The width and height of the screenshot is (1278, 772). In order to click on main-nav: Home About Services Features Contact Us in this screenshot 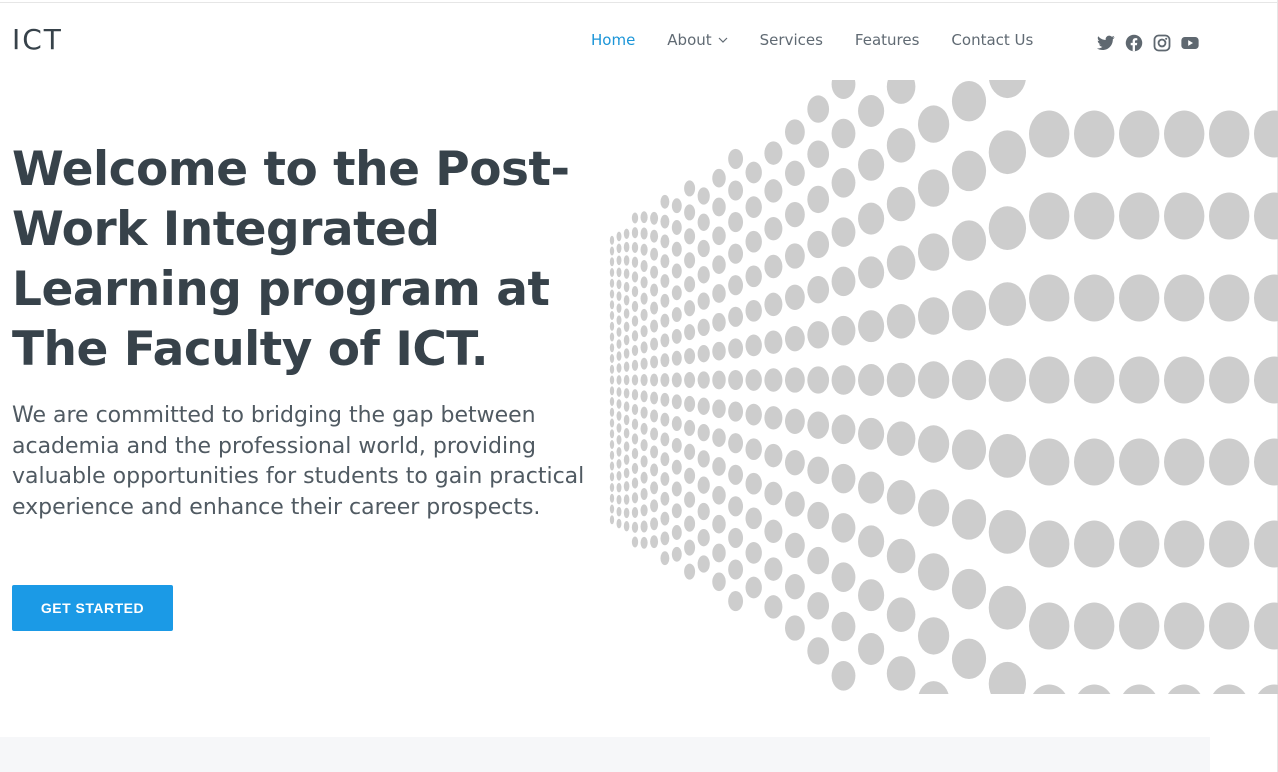, I will do `click(812, 40)`.